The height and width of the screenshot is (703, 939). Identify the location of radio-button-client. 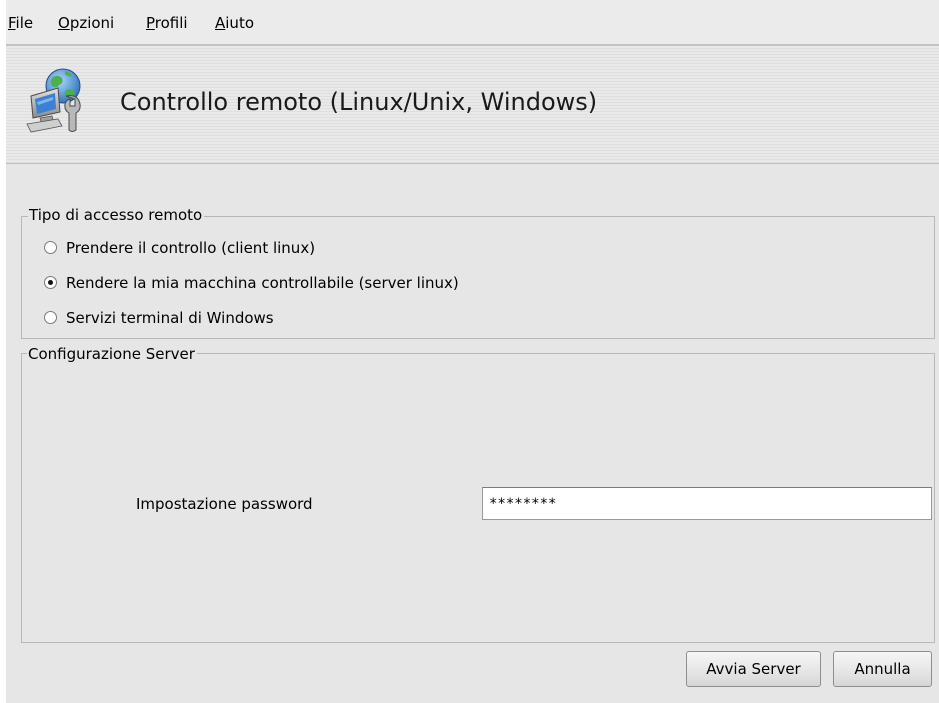
(50, 247).